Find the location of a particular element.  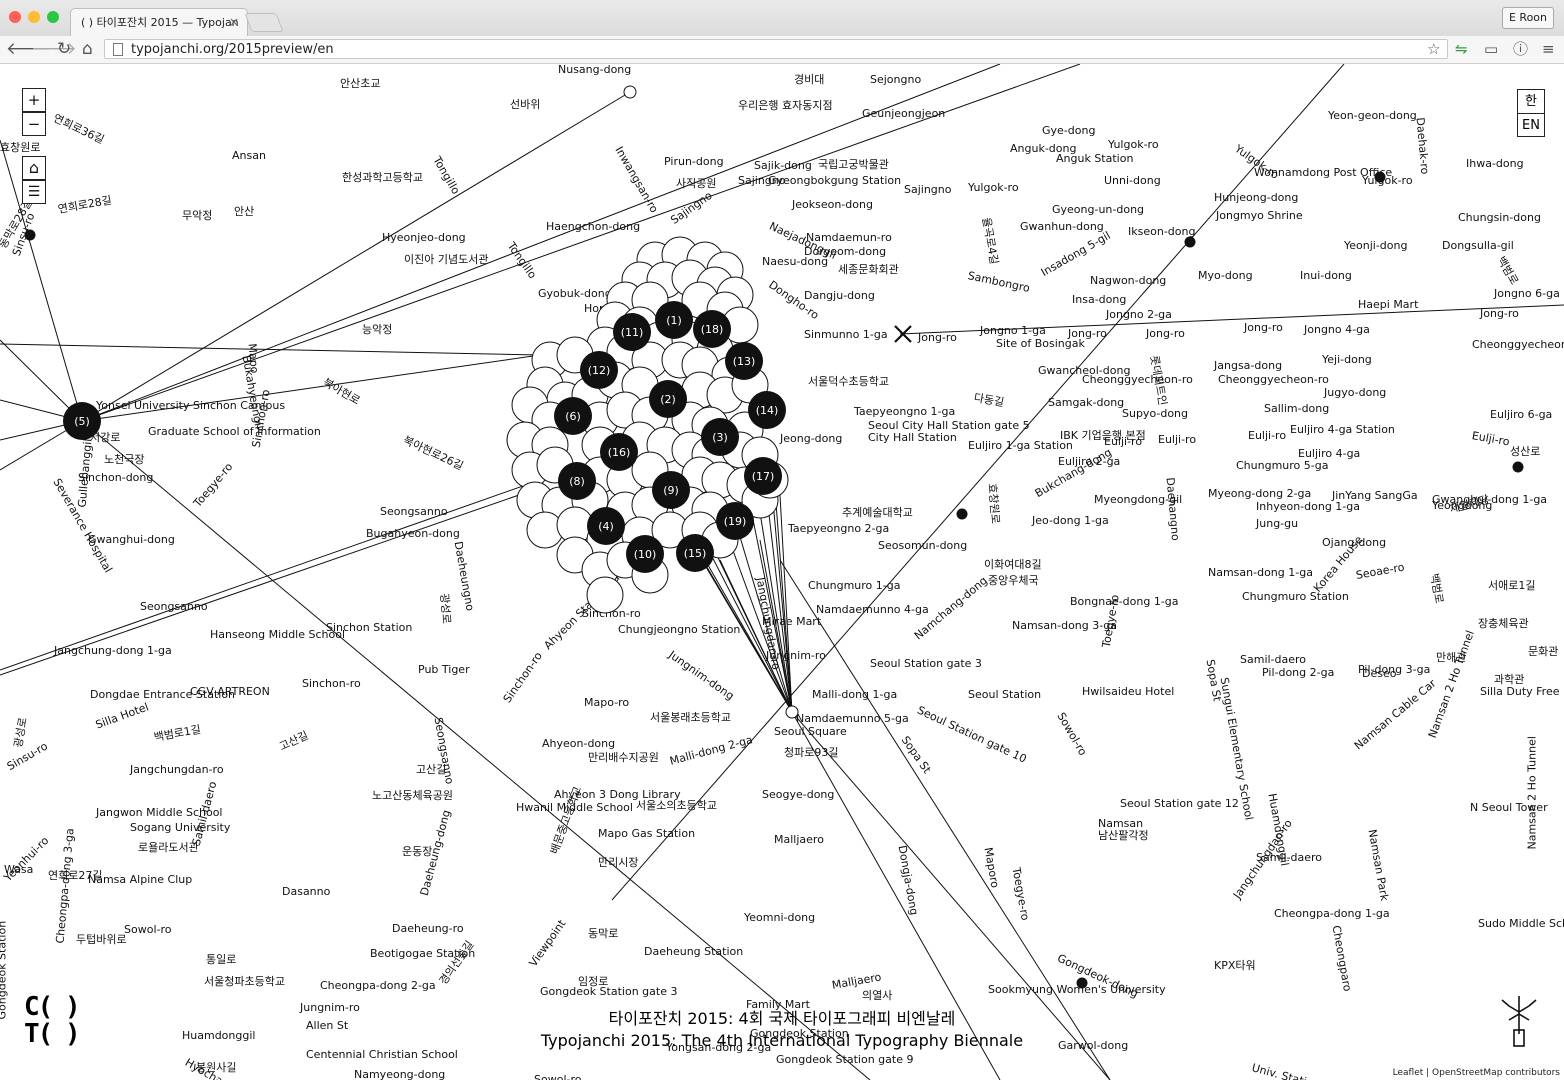

profile-button: E Roon is located at coordinates (1527, 18).